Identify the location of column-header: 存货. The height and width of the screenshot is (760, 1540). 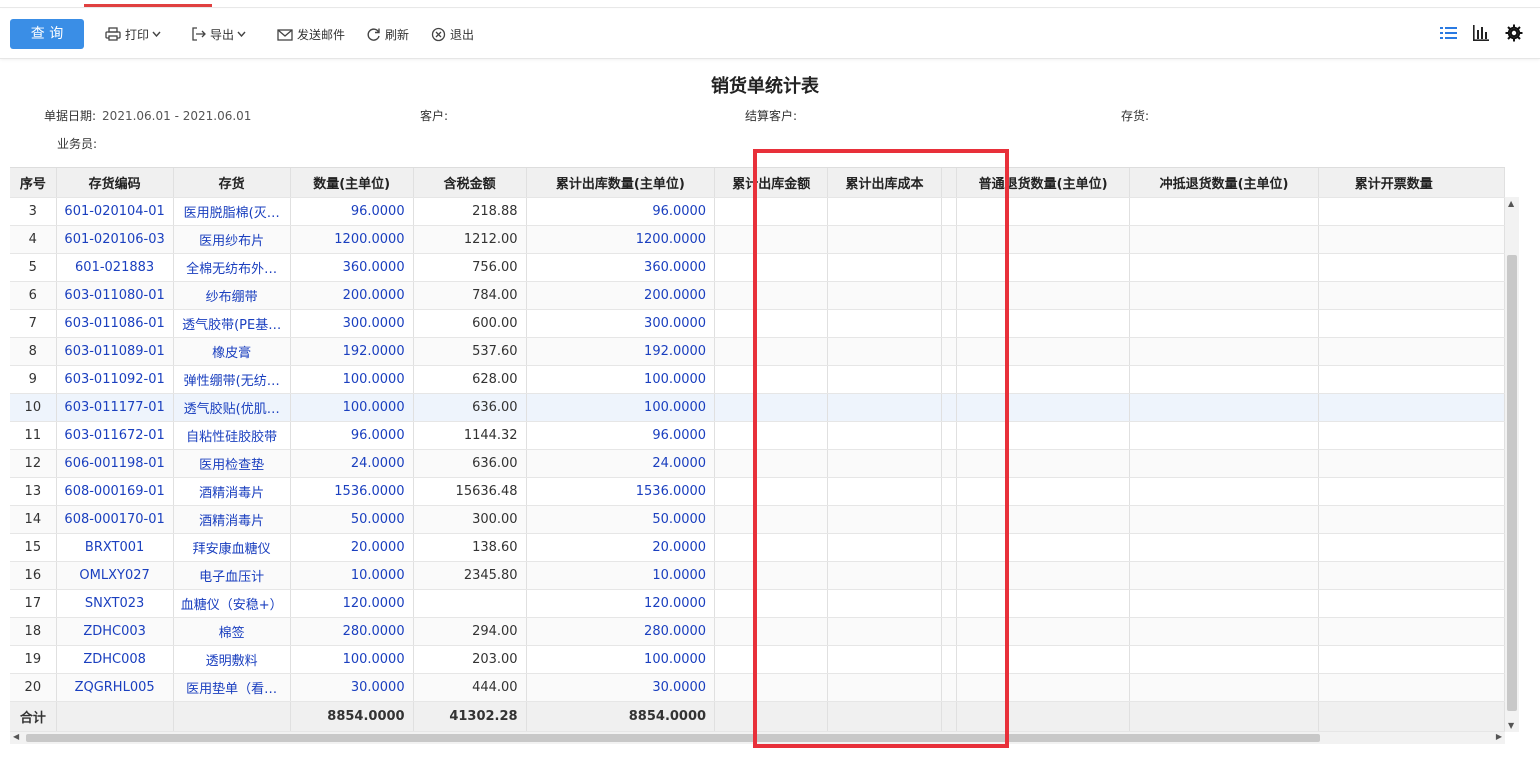
(232, 183).